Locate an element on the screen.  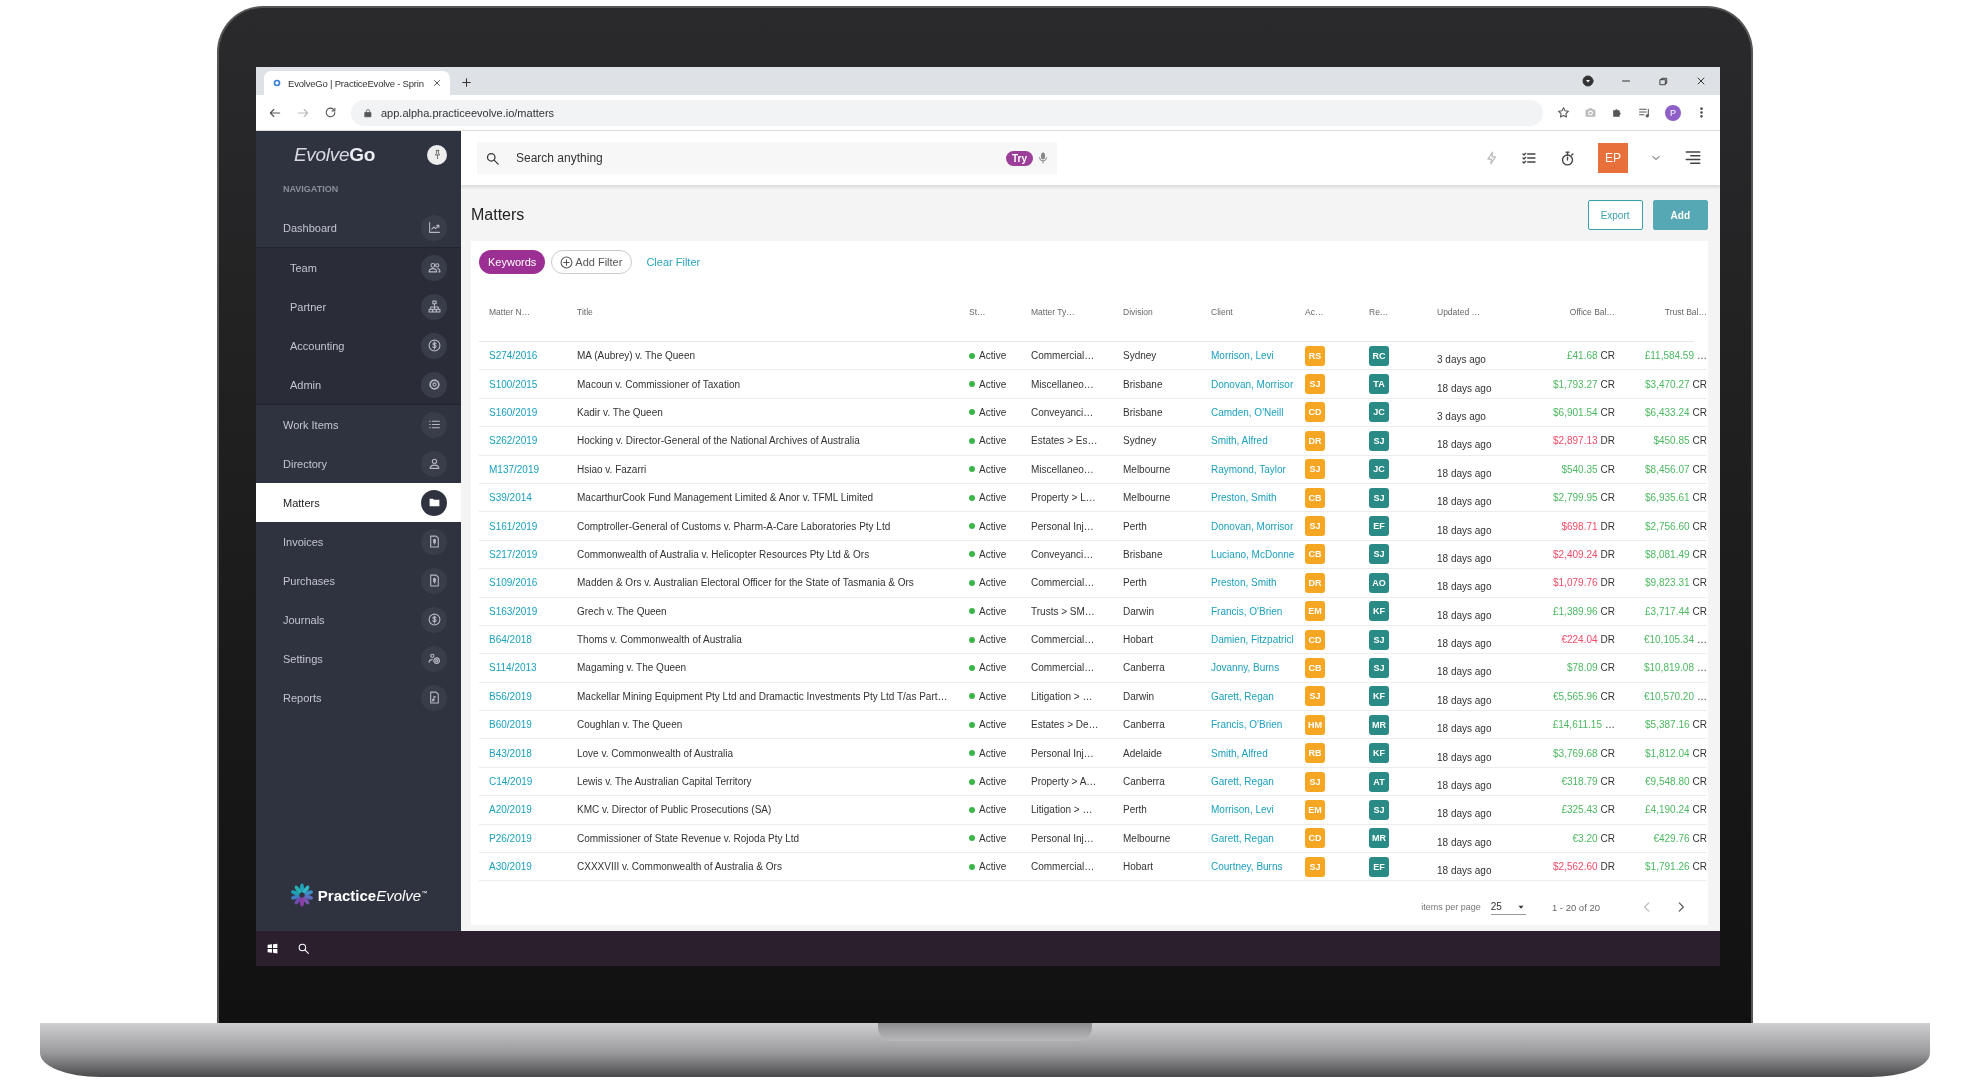
pin-button is located at coordinates (437, 154).